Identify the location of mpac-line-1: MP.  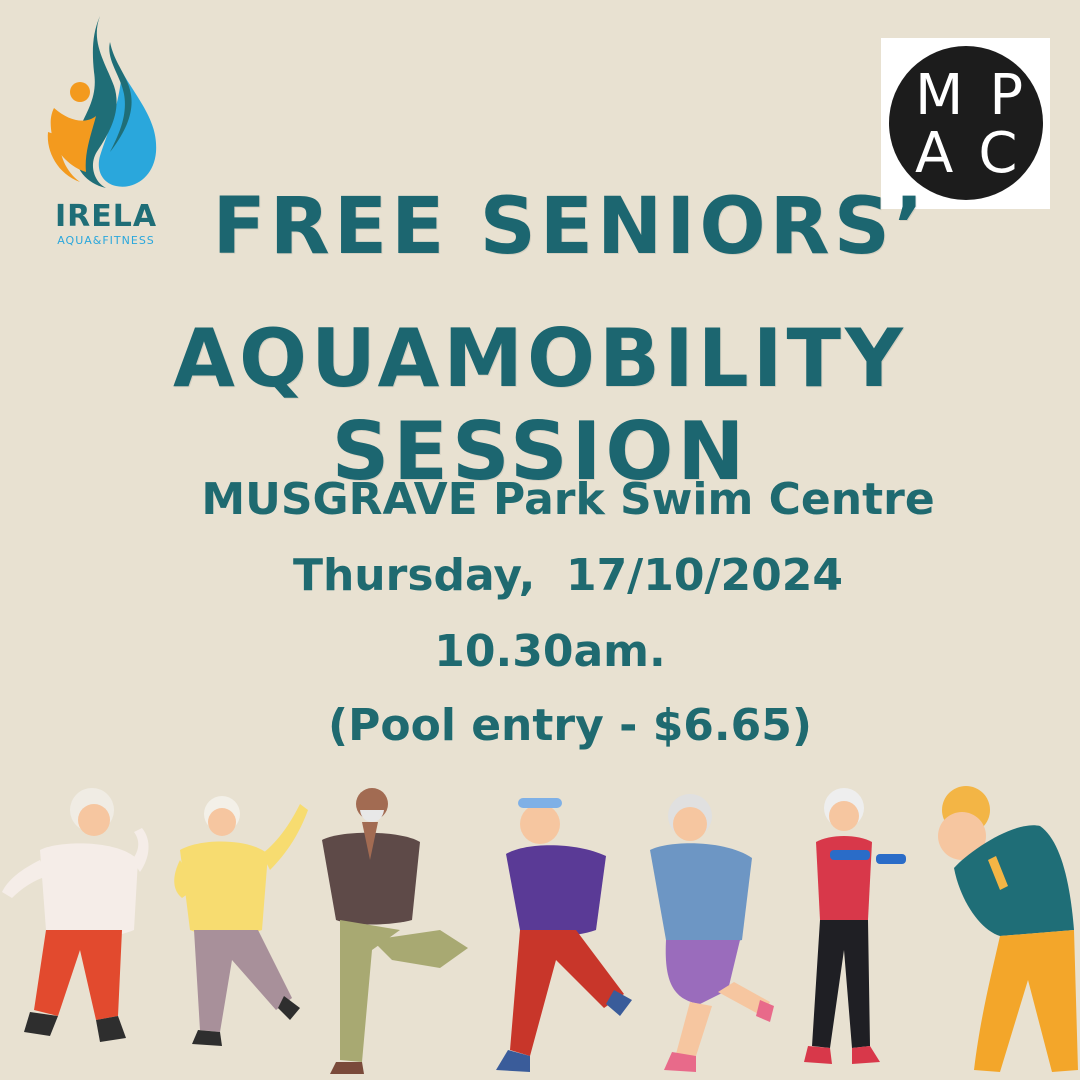
(982, 95).